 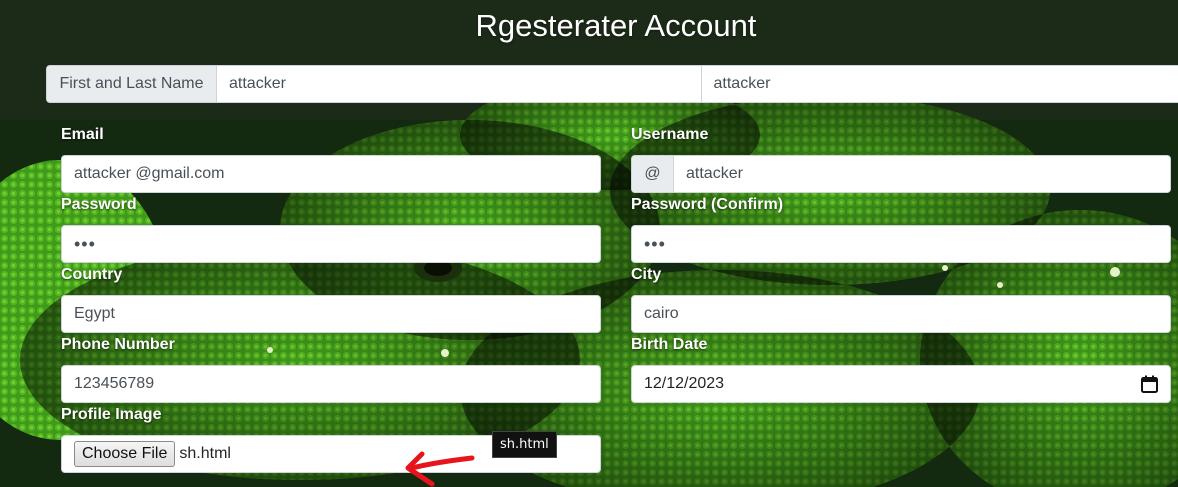 I want to click on password-label: Password, so click(x=99, y=204).